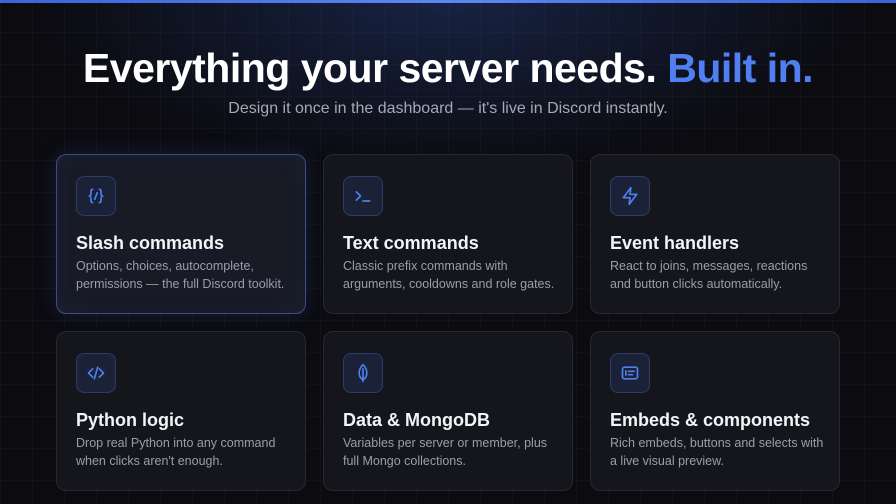  I want to click on title-main: Everything your server needs., so click(369, 68).